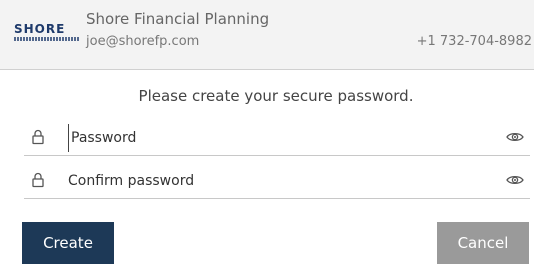 This screenshot has width=534, height=271. Describe the element at coordinates (40, 29) in the screenshot. I see `logo-wordmark: SHORE` at that location.